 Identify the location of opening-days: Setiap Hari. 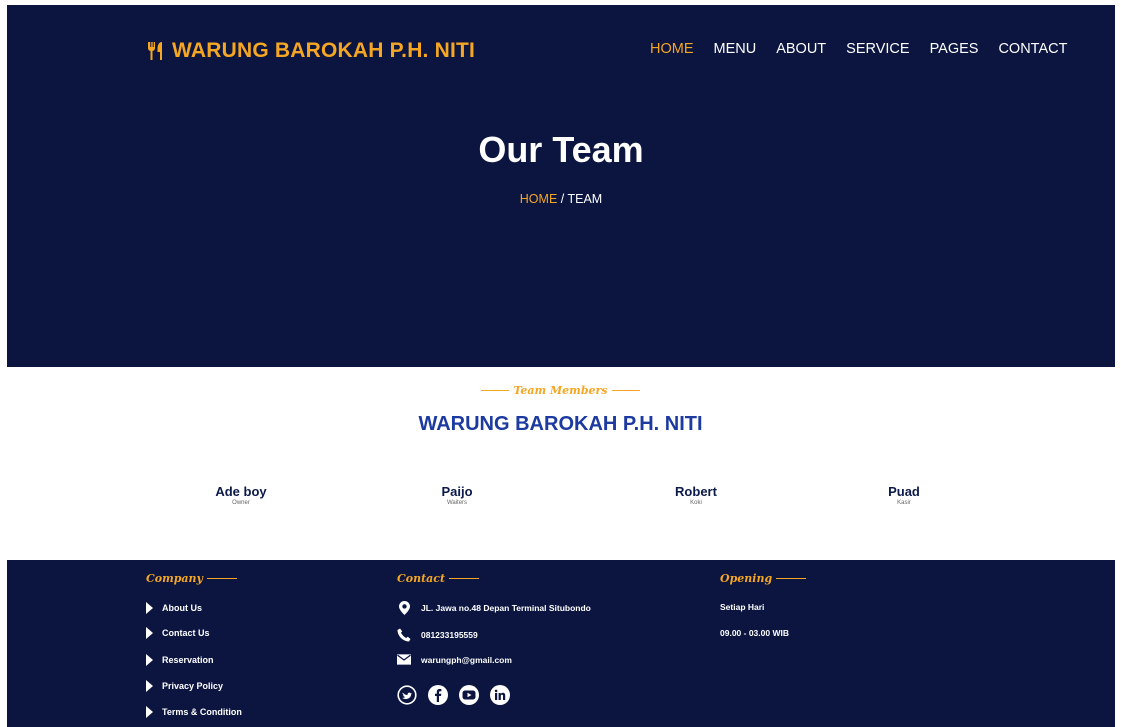
(742, 607).